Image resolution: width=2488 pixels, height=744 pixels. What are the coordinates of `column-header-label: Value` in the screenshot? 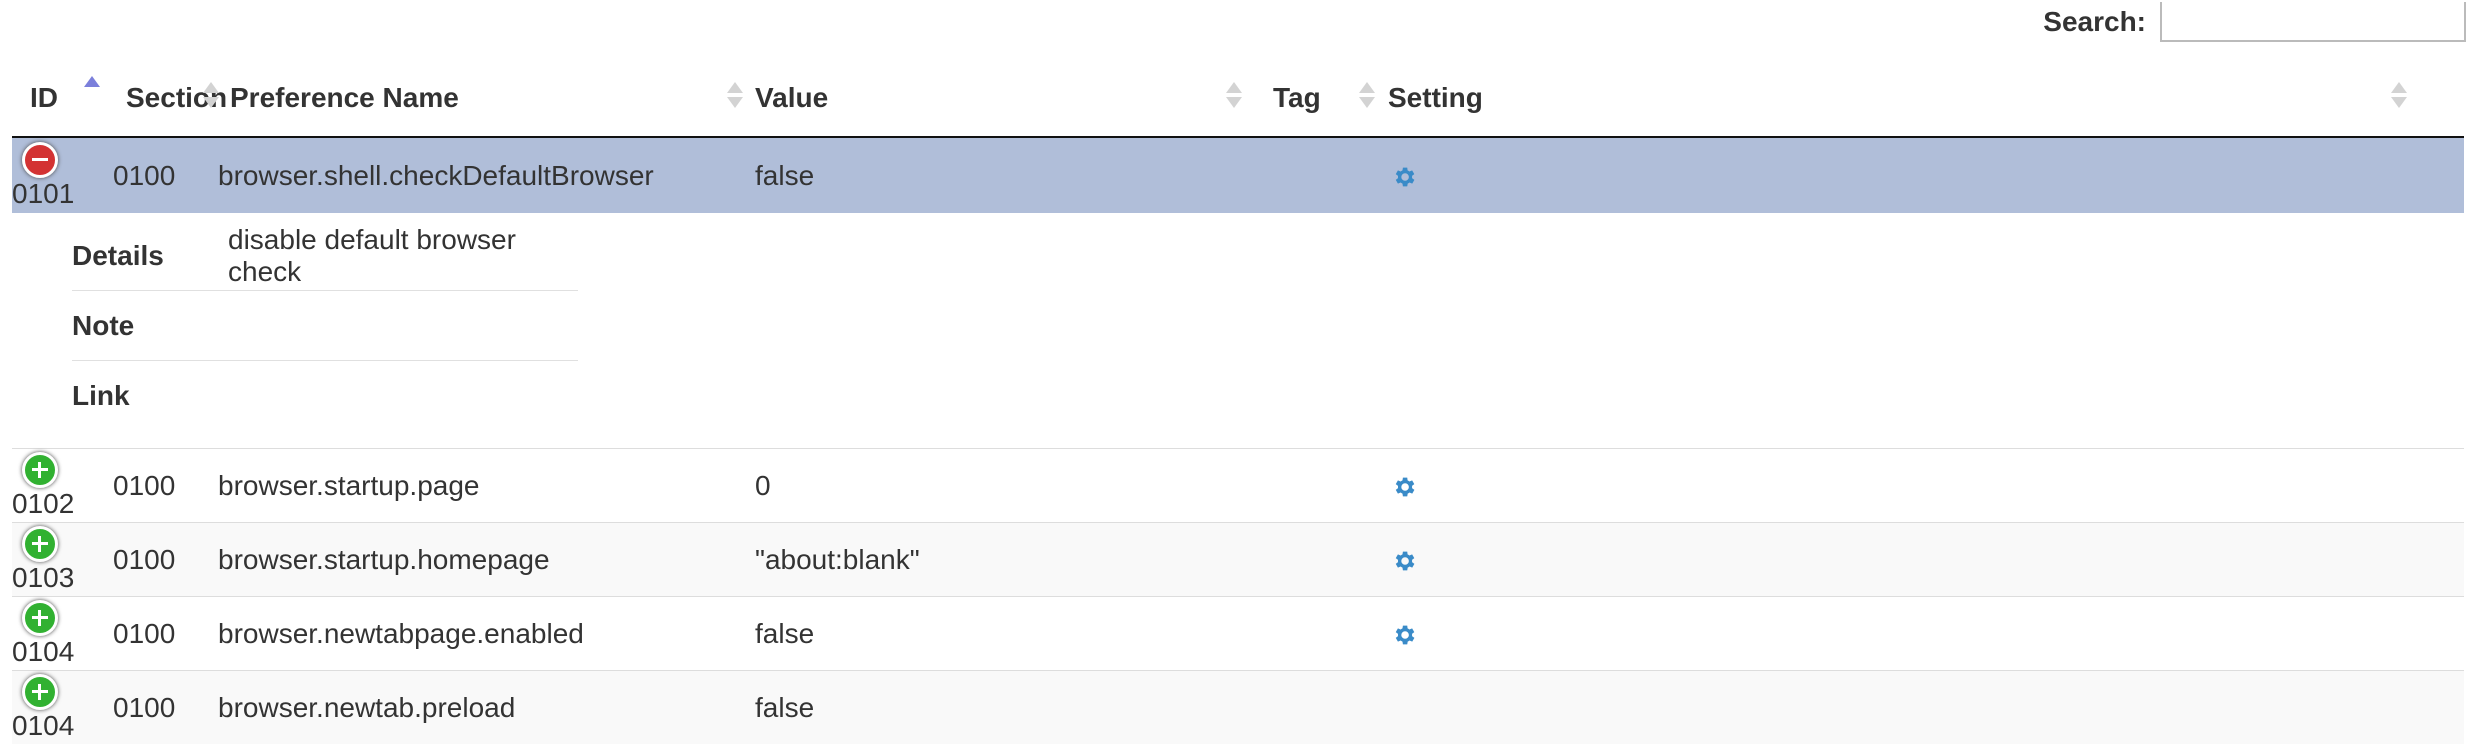 It's located at (791, 98).